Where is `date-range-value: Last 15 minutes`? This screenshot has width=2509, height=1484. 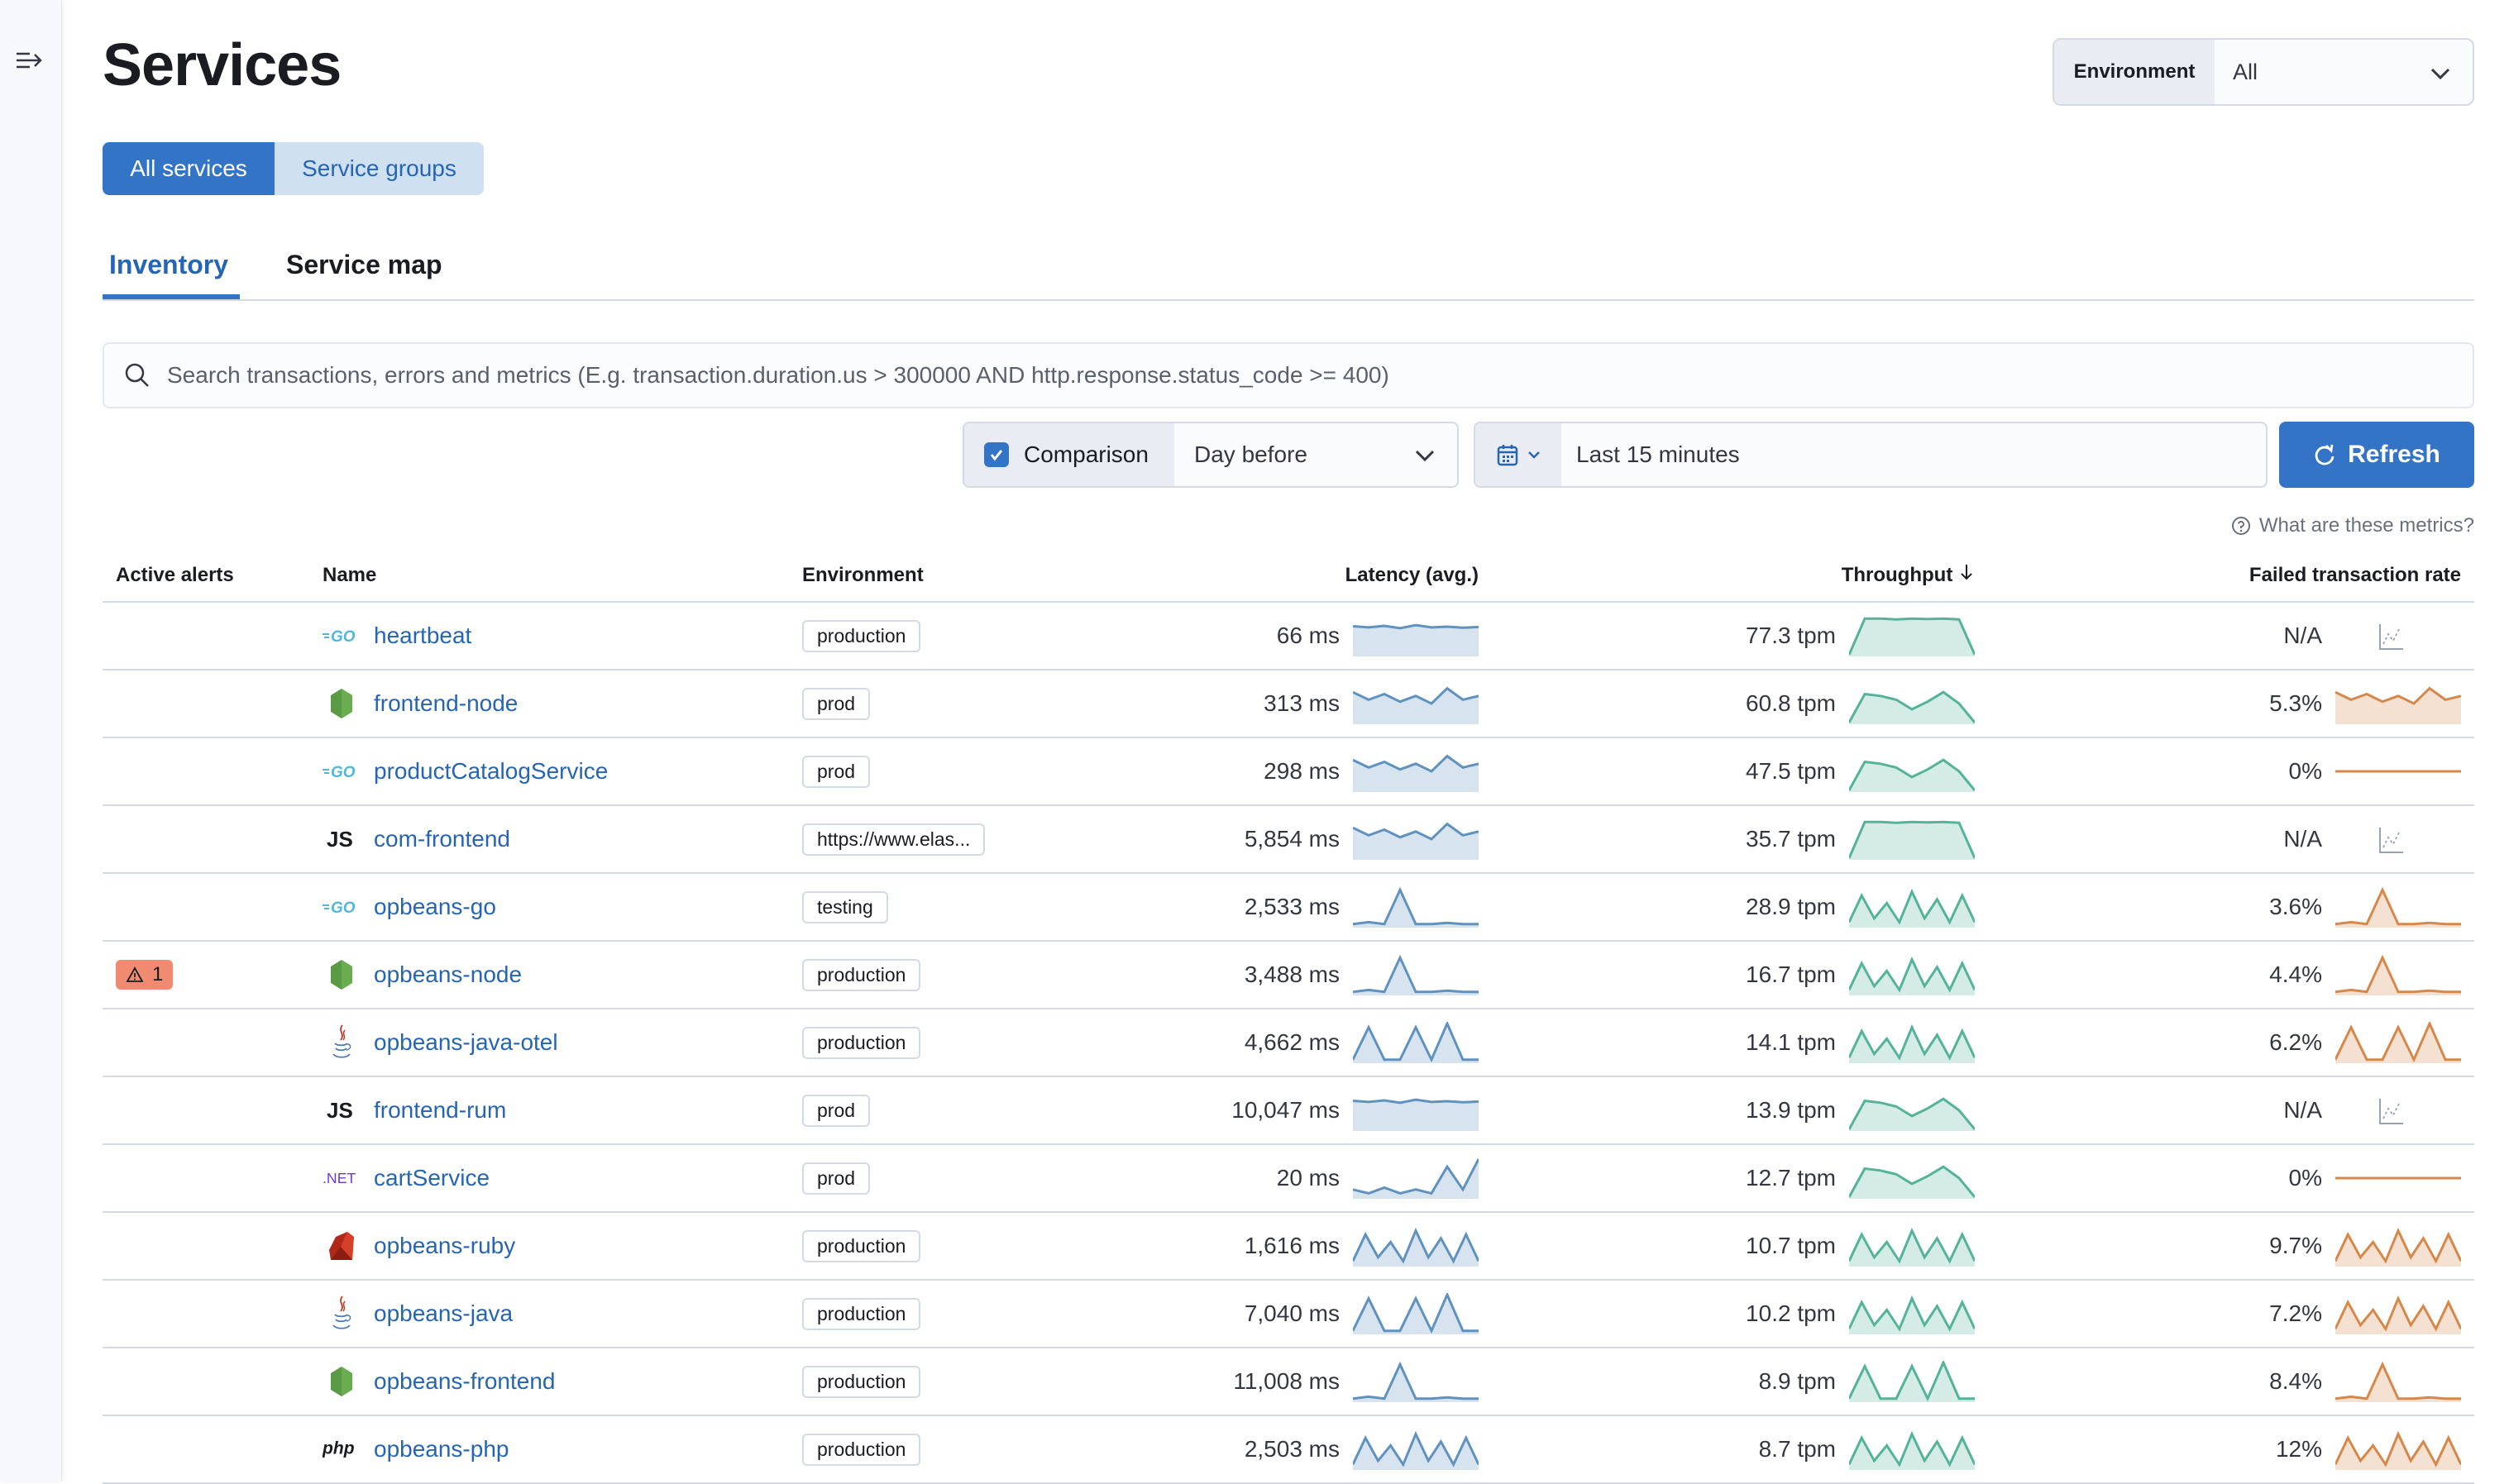
date-range-value: Last 15 minutes is located at coordinates (1650, 455).